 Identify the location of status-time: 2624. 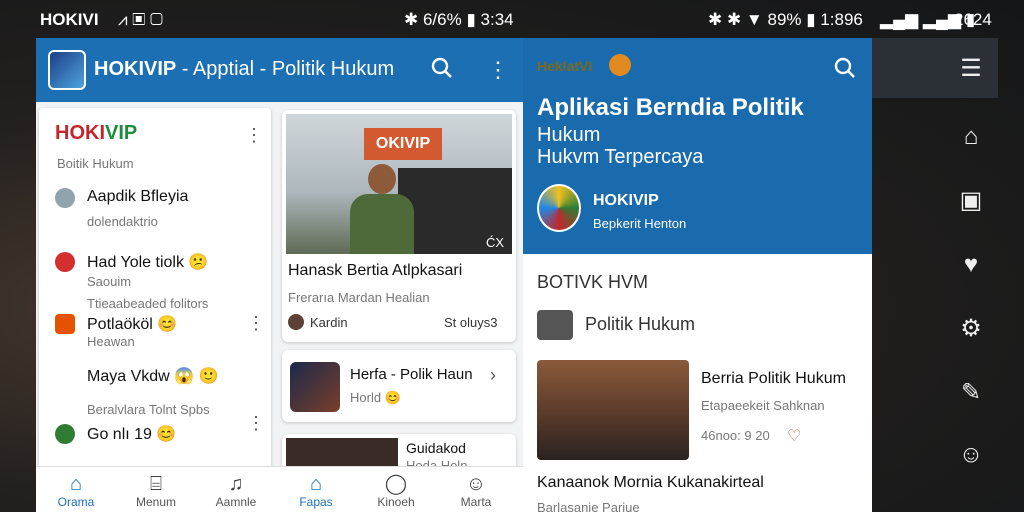
(973, 19).